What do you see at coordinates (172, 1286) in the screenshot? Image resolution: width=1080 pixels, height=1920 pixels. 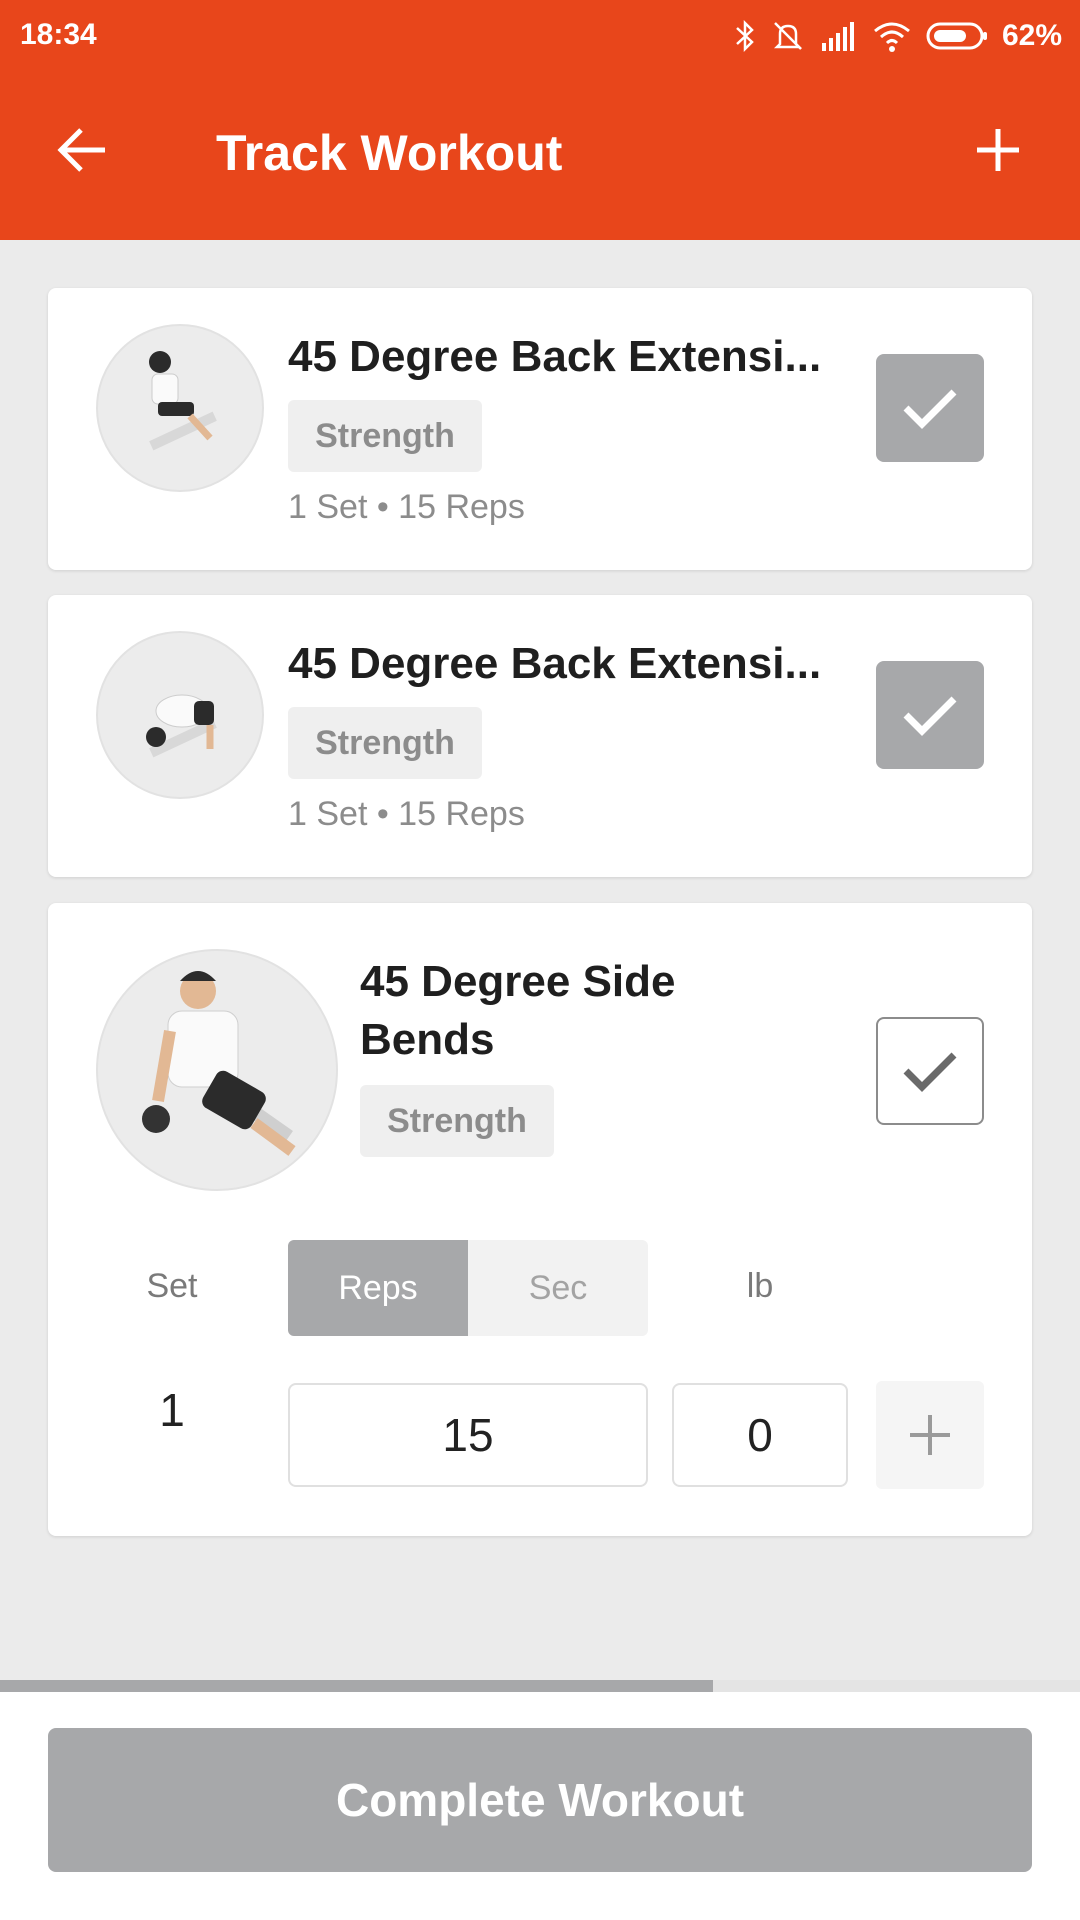 I see `set-column-label: Set` at bounding box center [172, 1286].